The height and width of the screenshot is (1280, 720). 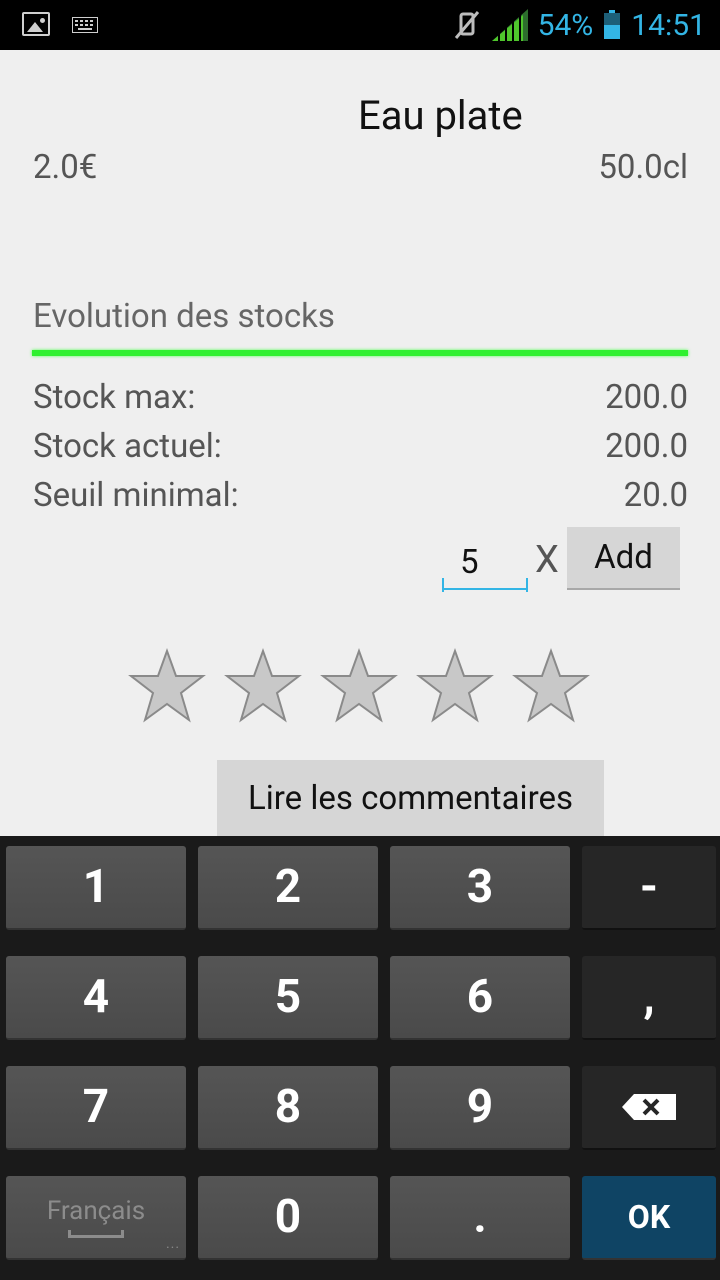 I want to click on seuil-minimal-label: Seuil minimal:, so click(x=136, y=495).